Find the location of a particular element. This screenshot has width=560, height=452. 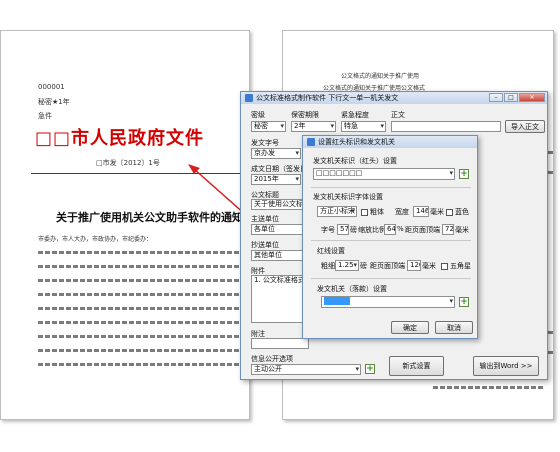

size-input: 57 is located at coordinates (343, 229).